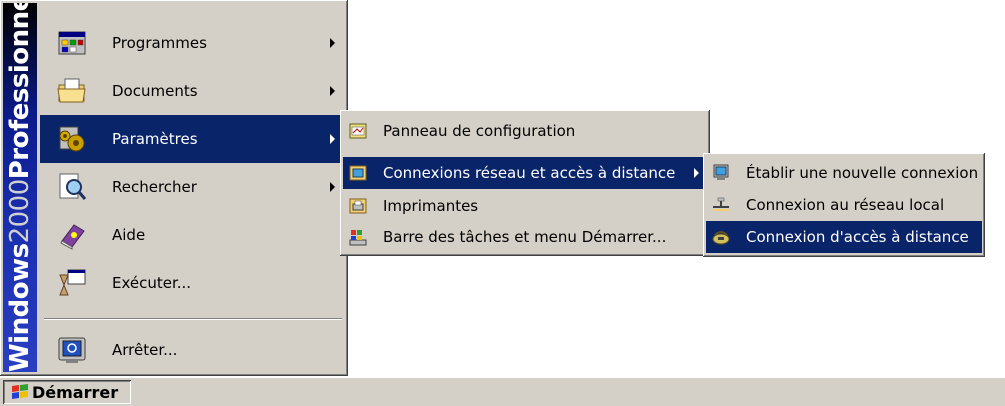  Describe the element at coordinates (862, 173) in the screenshot. I see `submenu-item-label: Établir une nouvelle connexion` at that location.